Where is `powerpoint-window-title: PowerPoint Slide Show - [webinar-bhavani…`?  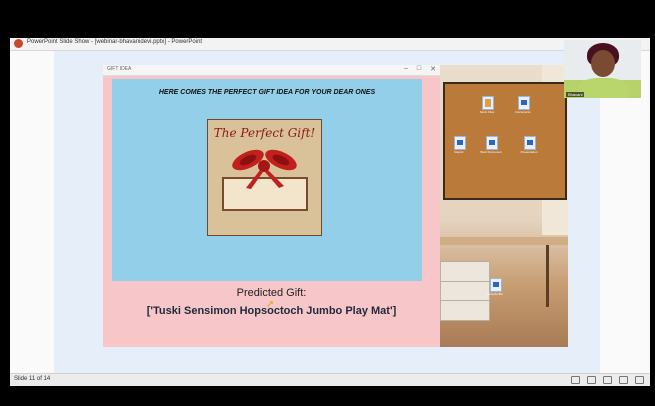
powerpoint-window-title: PowerPoint Slide Show - [webinar-bhavani… is located at coordinates (115, 42).